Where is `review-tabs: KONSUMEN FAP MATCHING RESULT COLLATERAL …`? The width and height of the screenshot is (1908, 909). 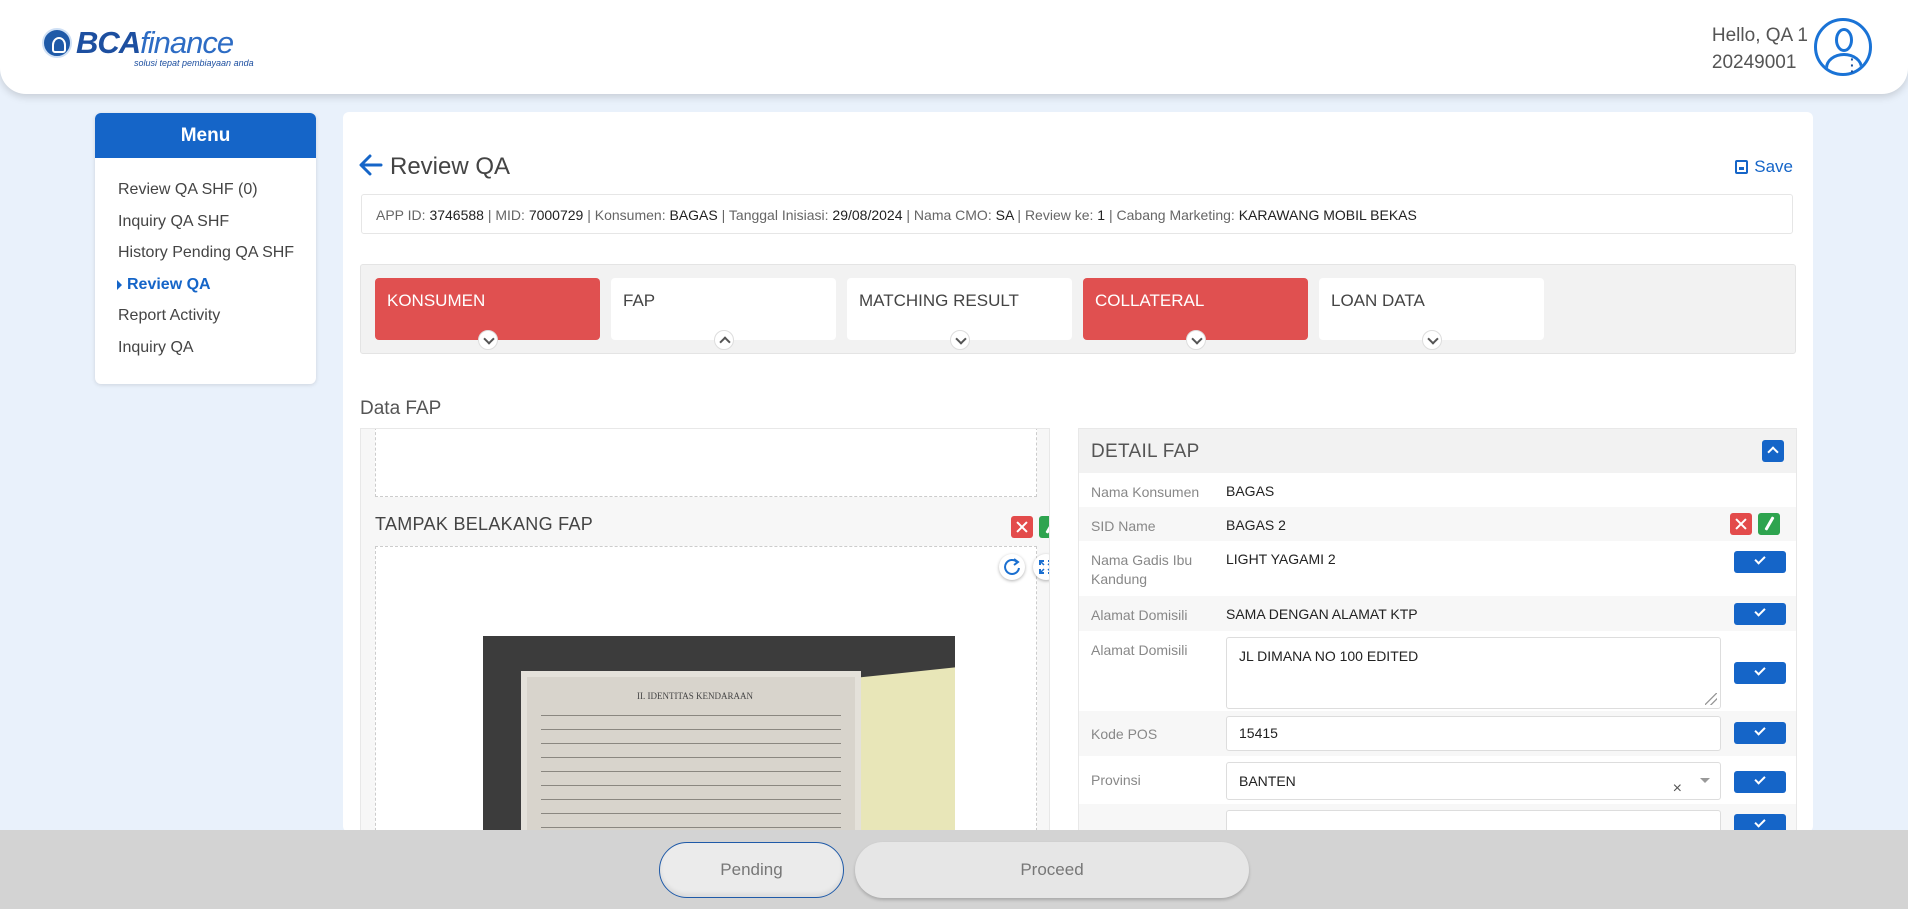
review-tabs: KONSUMEN FAP MATCHING RESULT COLLATERAL … is located at coordinates (1078, 309).